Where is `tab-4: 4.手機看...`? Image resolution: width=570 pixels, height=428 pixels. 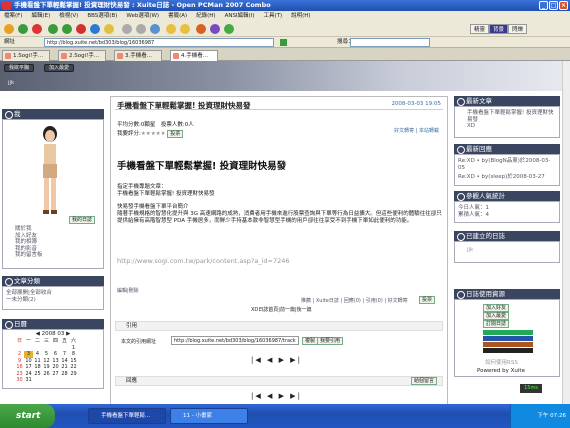
tab-4: 4.手機看... is located at coordinates (194, 55).